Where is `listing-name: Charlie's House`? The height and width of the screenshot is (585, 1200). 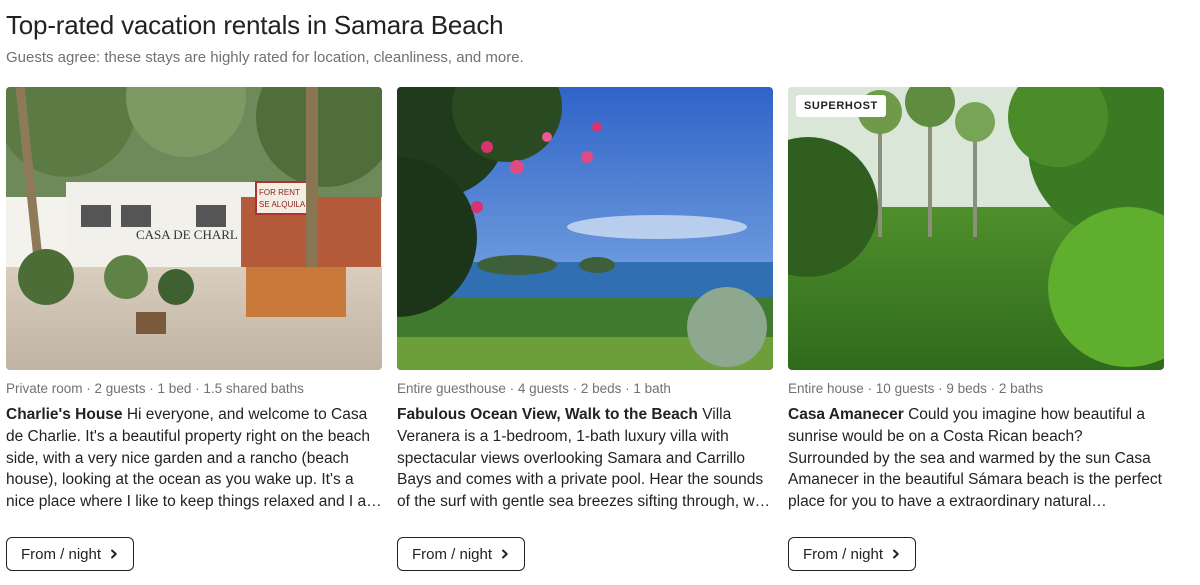 listing-name: Charlie's House is located at coordinates (64, 414).